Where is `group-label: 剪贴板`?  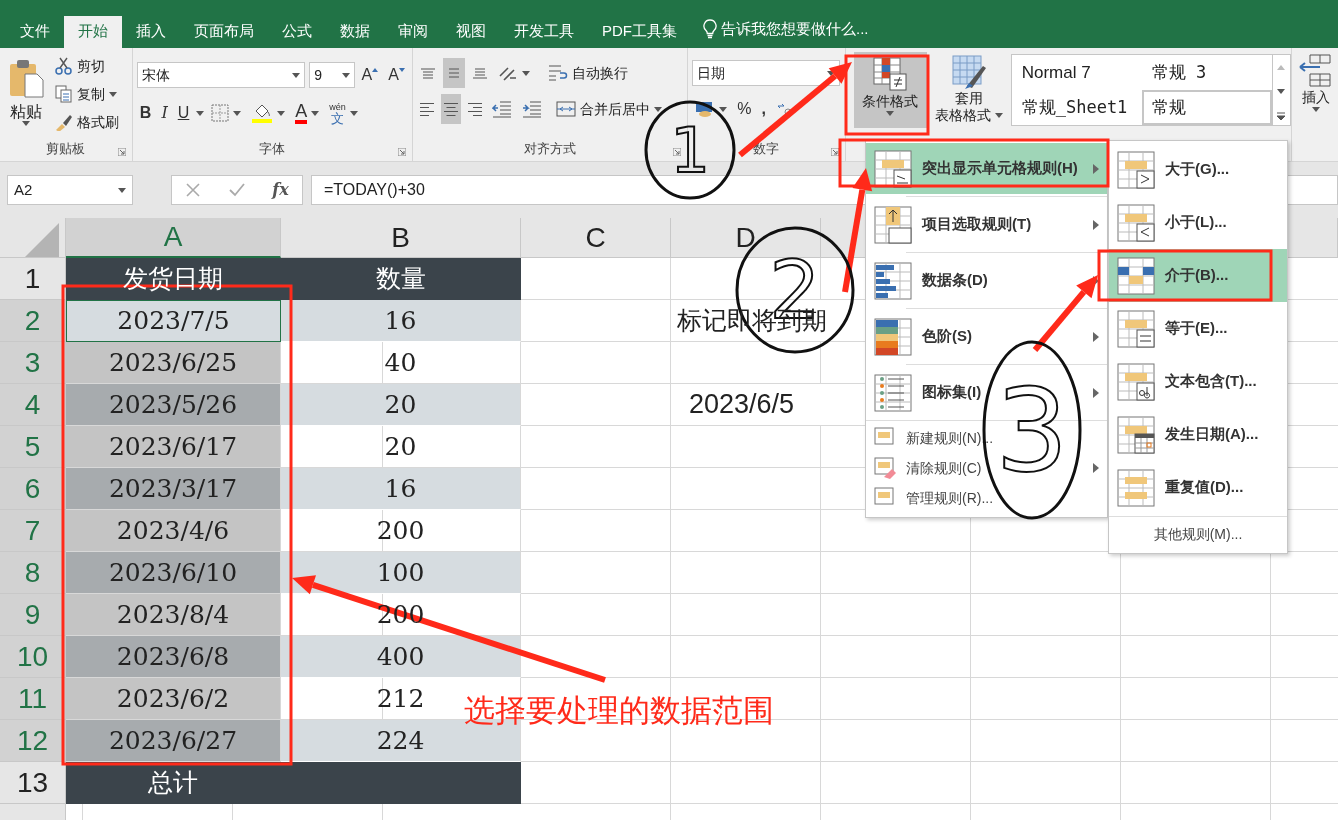
group-label: 剪贴板 is located at coordinates (66, 148).